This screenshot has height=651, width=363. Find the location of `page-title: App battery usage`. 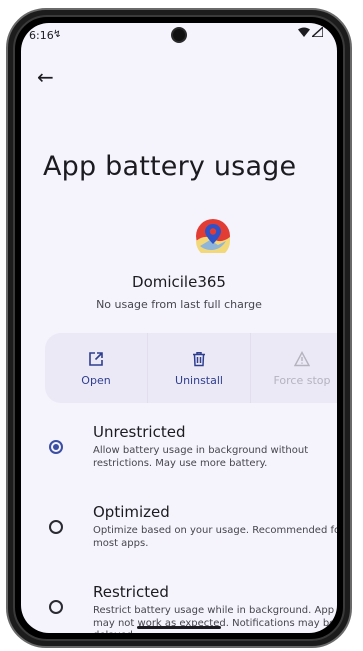

page-title: App battery usage is located at coordinates (170, 166).